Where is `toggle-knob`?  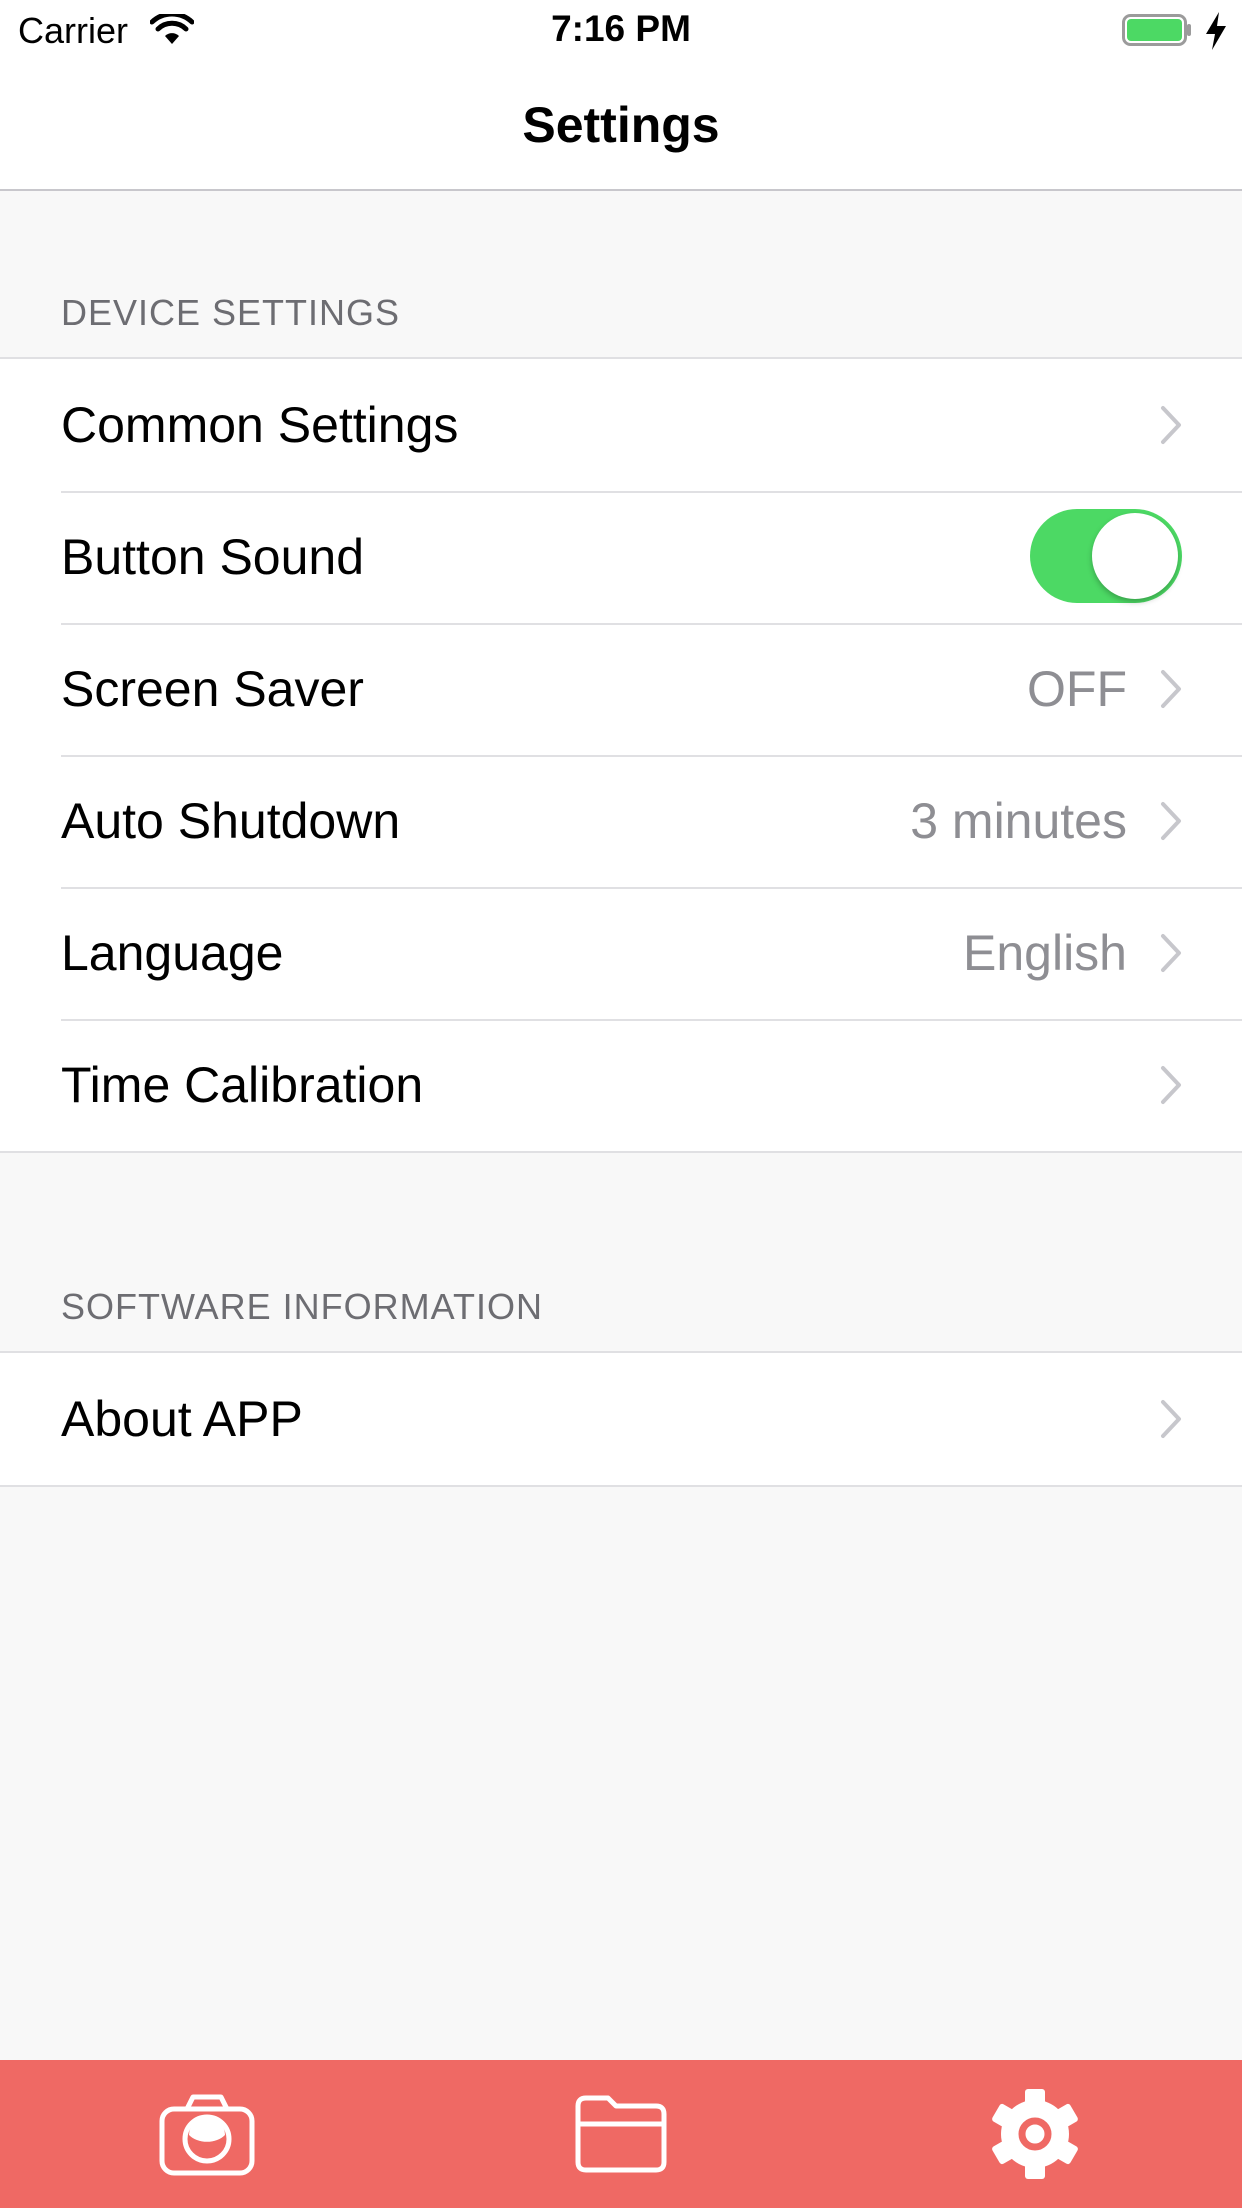 toggle-knob is located at coordinates (1135, 556).